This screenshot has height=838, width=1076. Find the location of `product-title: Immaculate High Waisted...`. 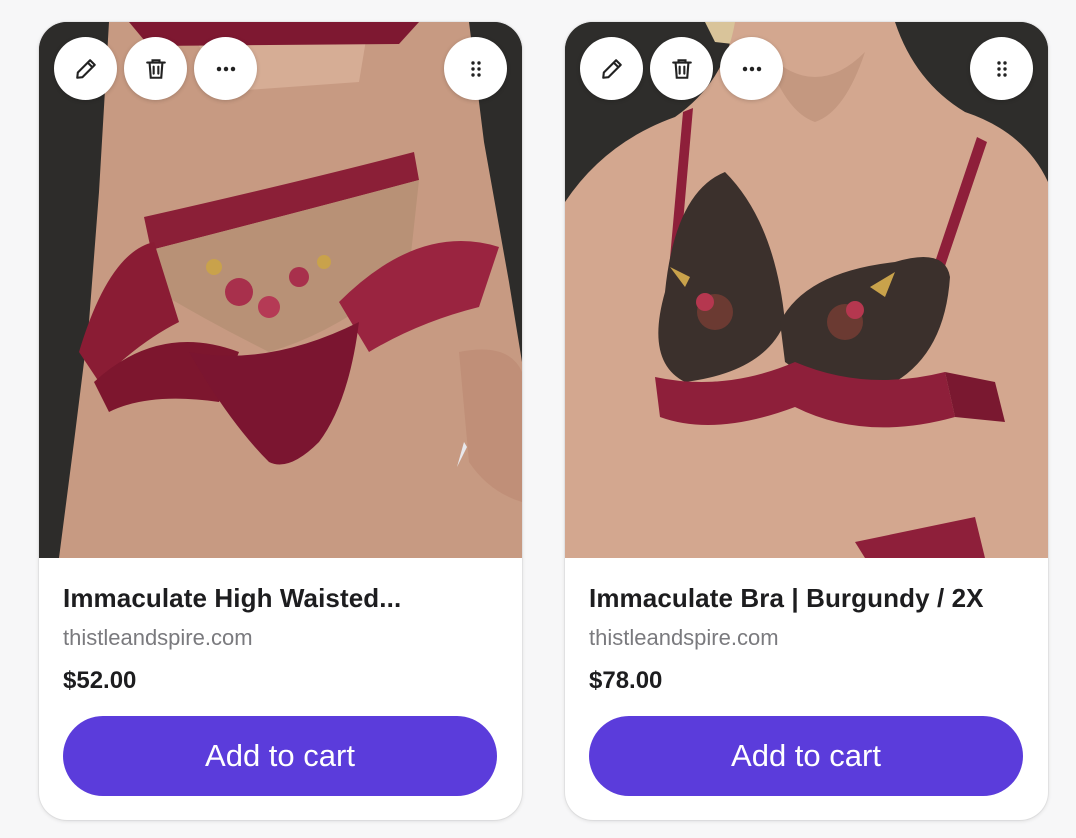

product-title: Immaculate High Waisted... is located at coordinates (283, 598).